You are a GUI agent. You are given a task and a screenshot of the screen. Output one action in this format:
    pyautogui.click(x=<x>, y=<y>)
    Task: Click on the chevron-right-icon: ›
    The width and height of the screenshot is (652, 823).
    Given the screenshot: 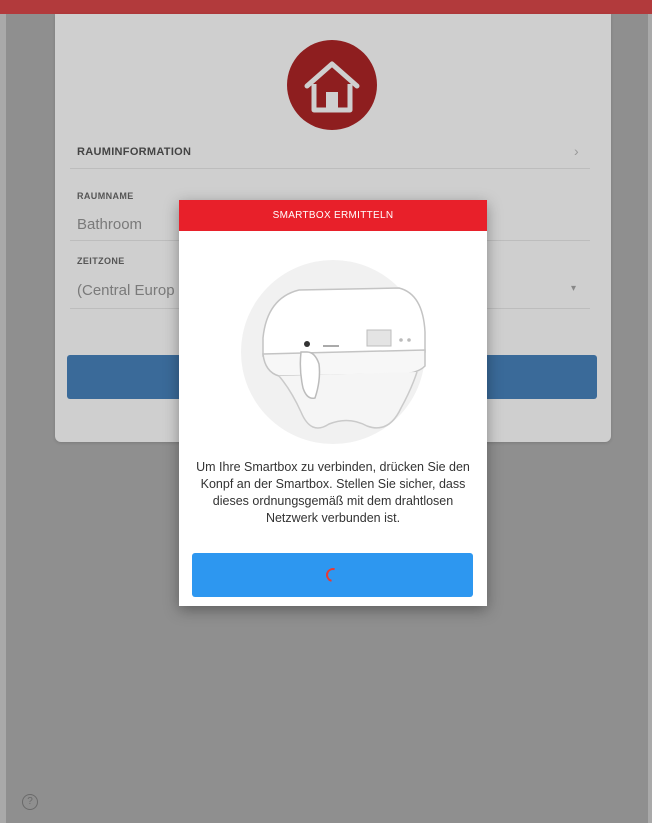 What is the action you would take?
    pyautogui.click(x=576, y=151)
    